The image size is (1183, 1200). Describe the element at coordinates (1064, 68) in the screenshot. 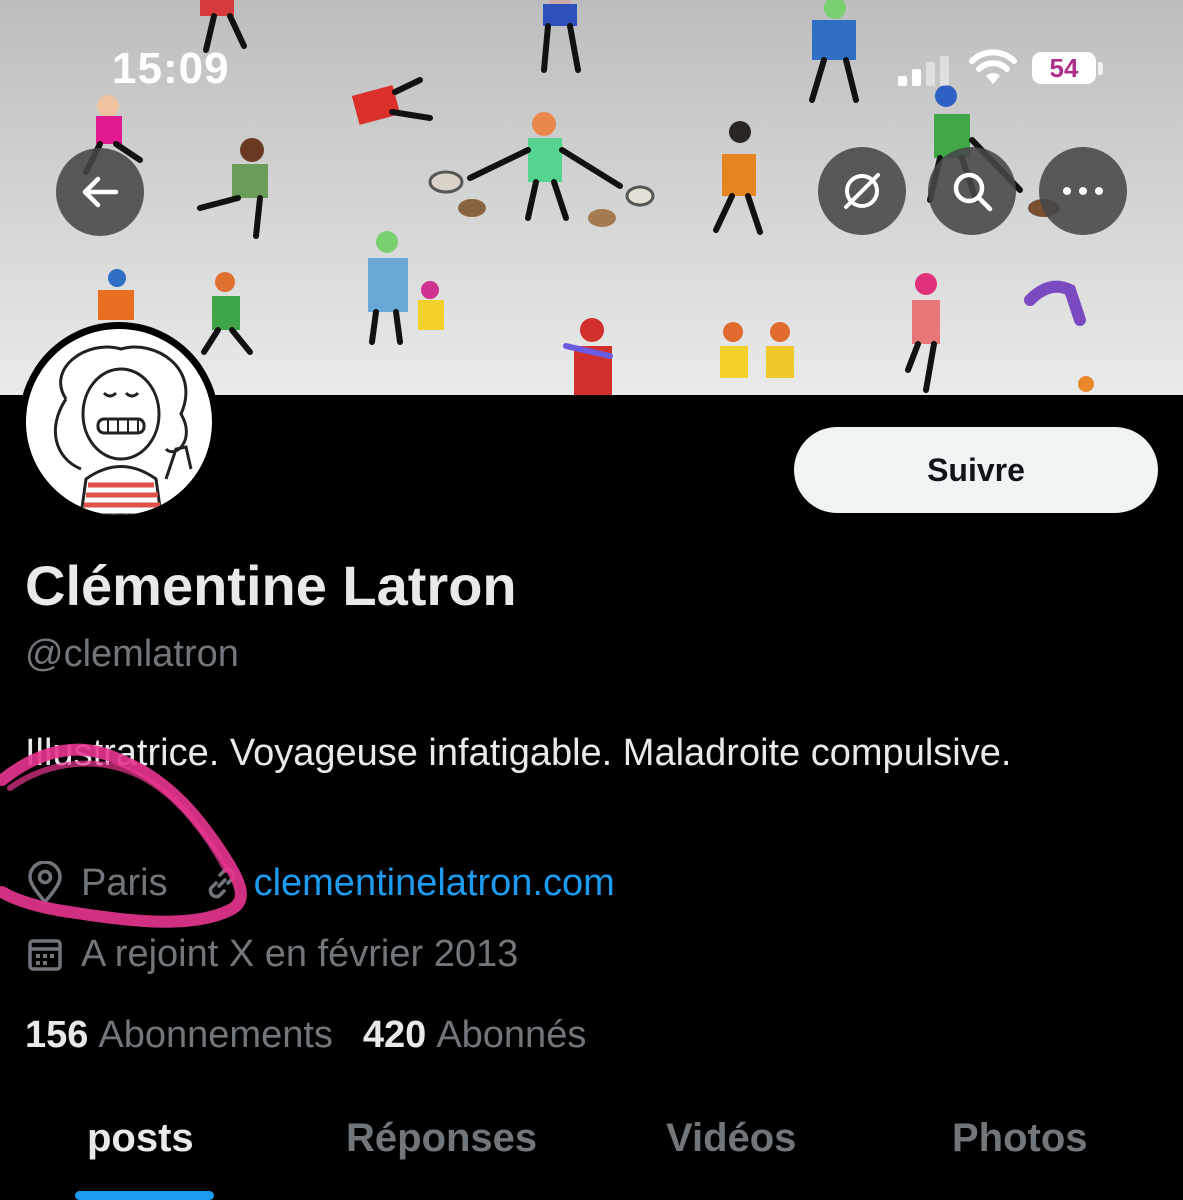

I see `battery-indicator: 54` at that location.